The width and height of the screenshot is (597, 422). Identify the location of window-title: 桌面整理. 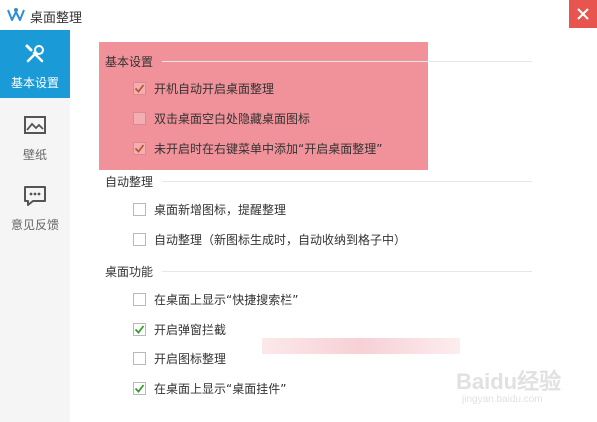
(56, 18).